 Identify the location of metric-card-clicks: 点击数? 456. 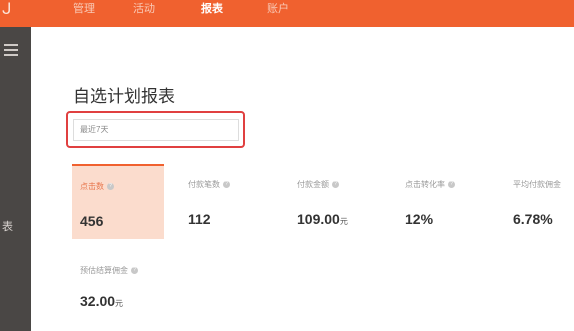
(118, 201).